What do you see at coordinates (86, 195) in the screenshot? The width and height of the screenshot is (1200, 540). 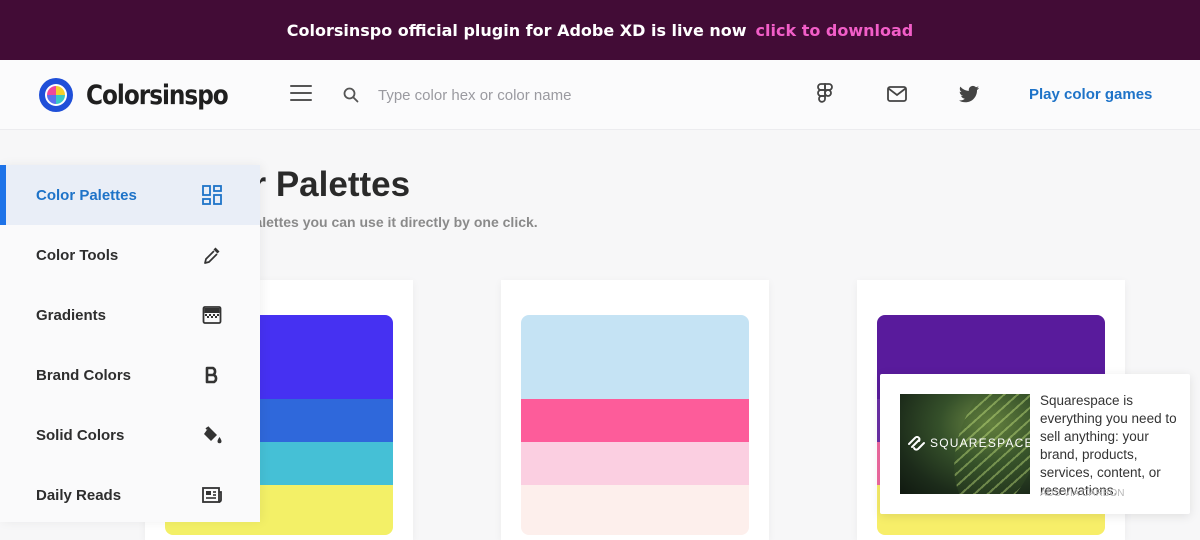 I see `sidebar-item-label: Color Palettes` at bounding box center [86, 195].